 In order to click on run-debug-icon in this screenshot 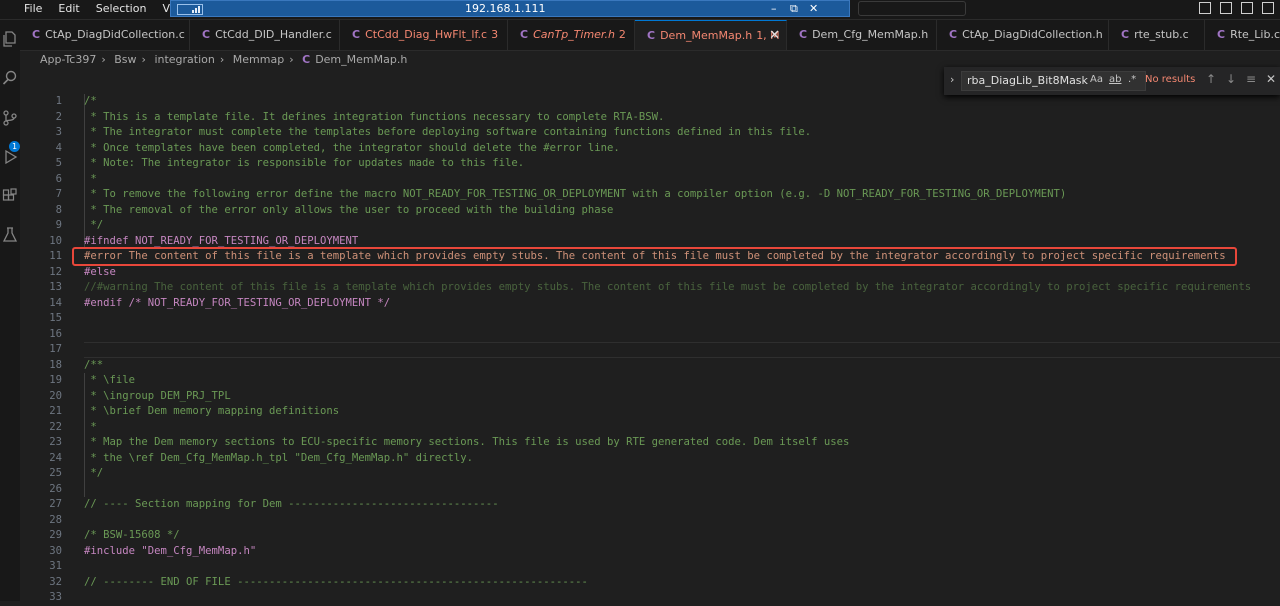, I will do `click(10, 157)`.